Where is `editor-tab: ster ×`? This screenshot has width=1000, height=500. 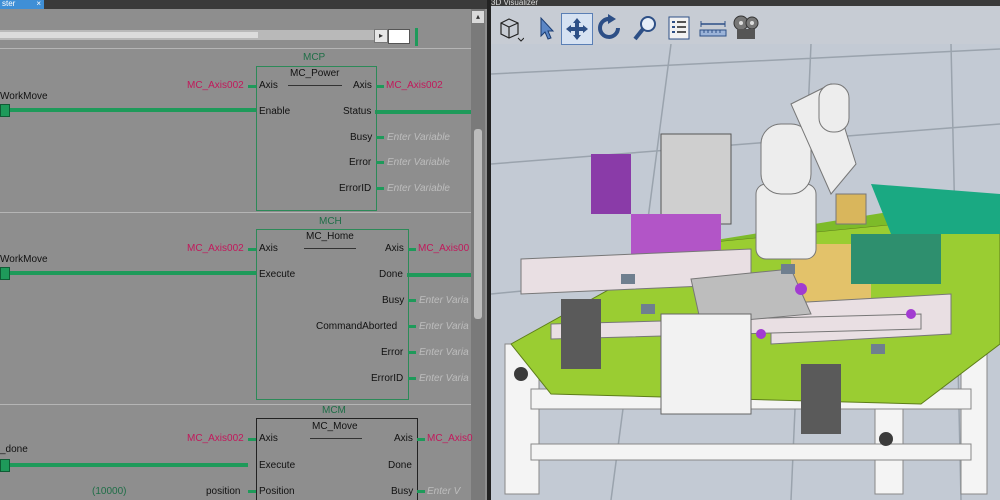 editor-tab: ster × is located at coordinates (22, 4).